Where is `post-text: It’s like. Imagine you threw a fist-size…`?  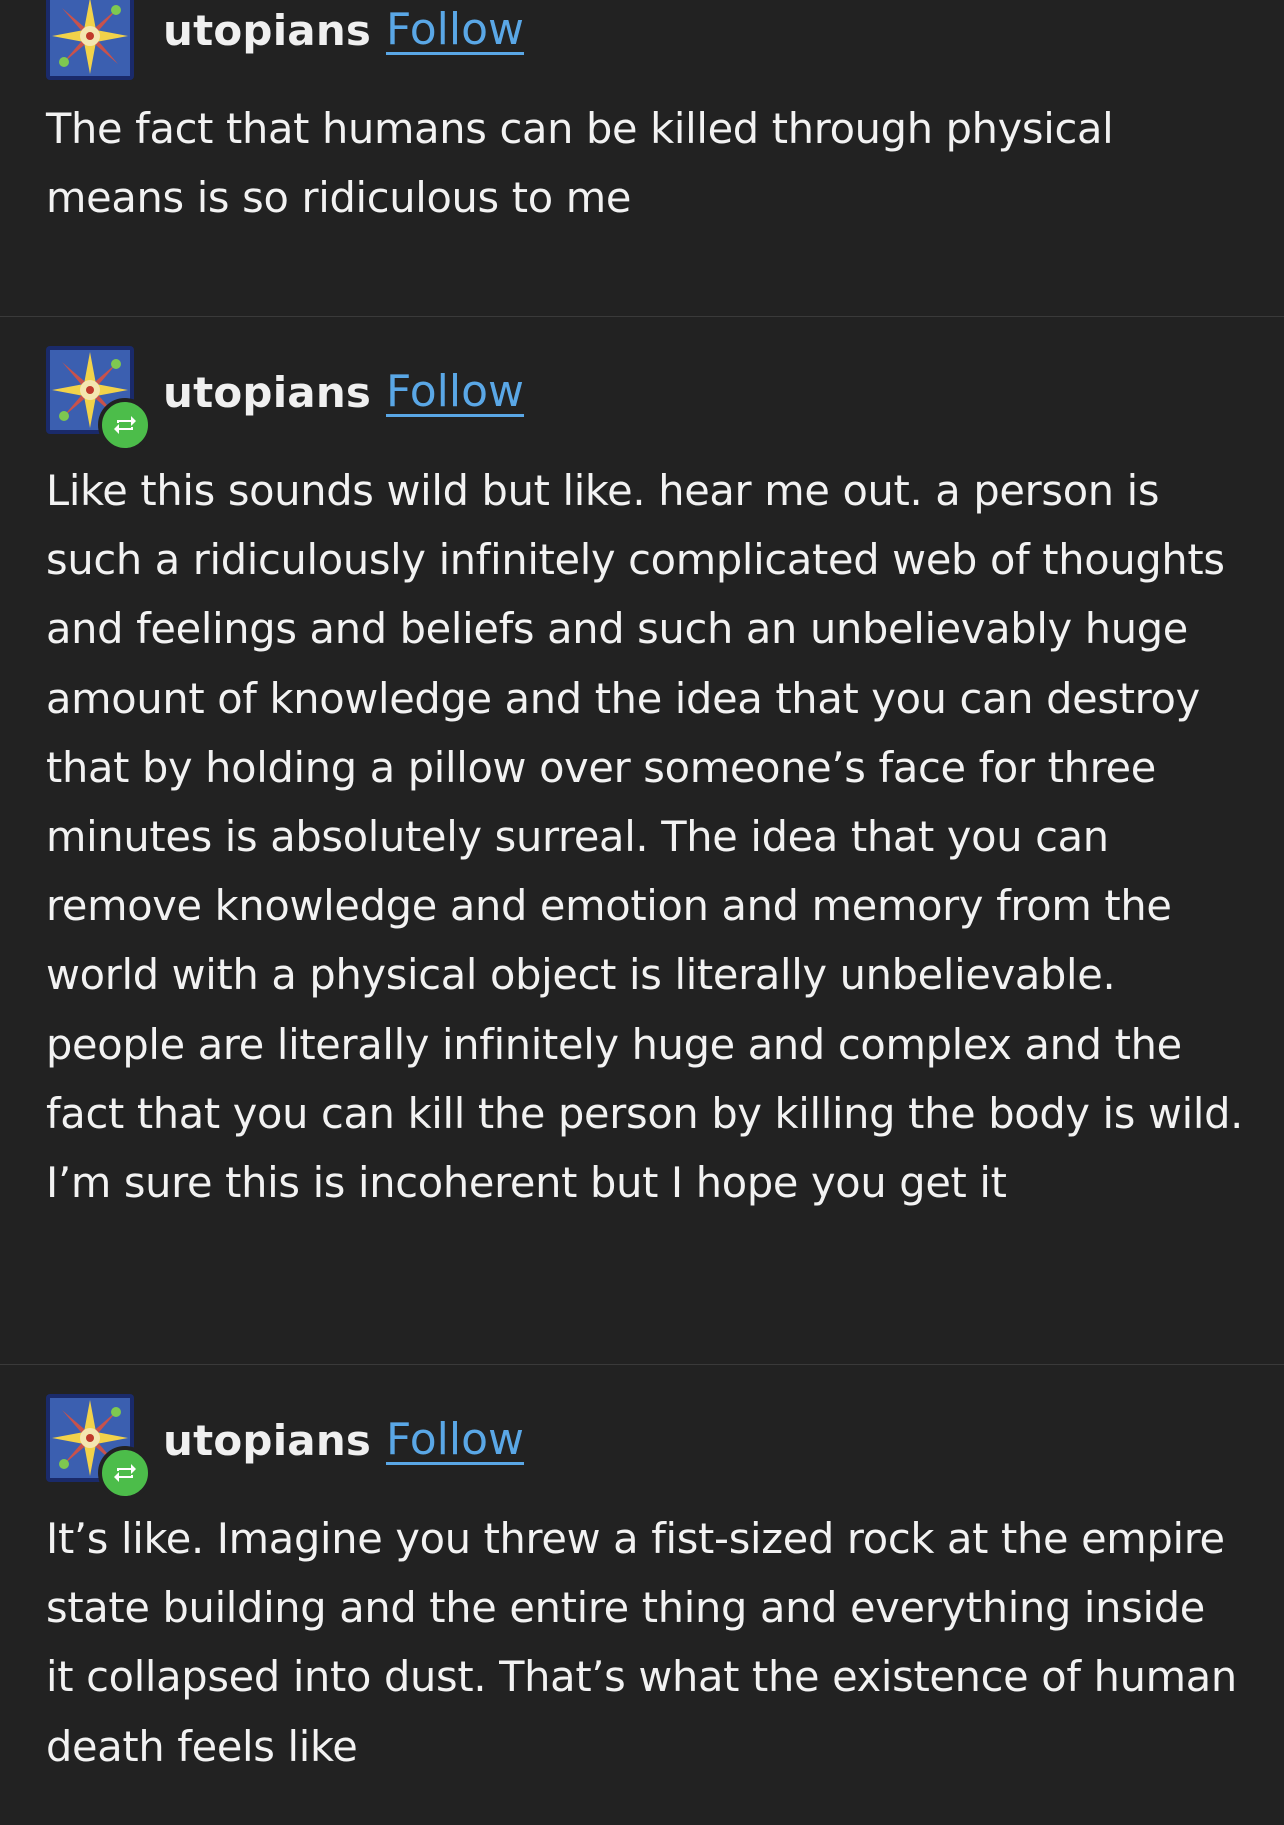 post-text: It’s like. Imagine you threw a fist-size… is located at coordinates (641, 1642).